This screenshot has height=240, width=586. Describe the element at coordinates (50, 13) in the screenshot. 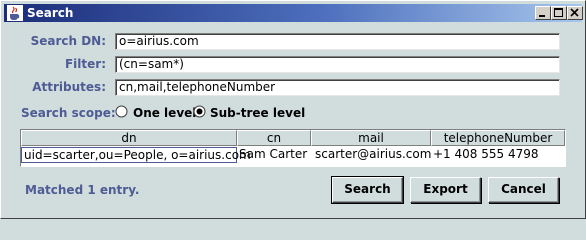

I see `window-title: Search` at that location.